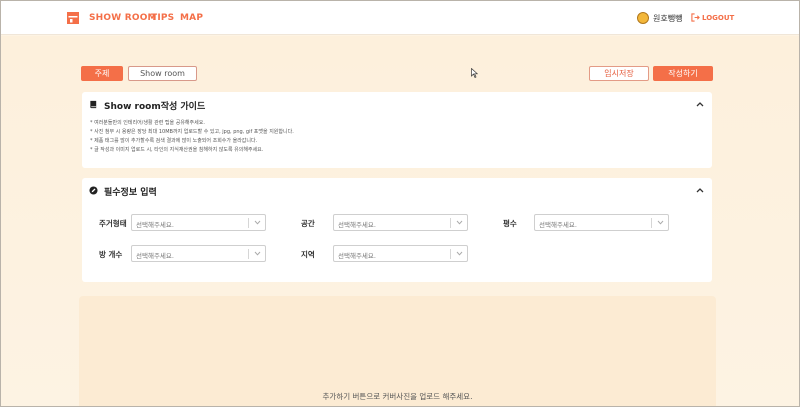  I want to click on upload-hint: 추가하기 버튼으로 커버사진을 업로드 해주세요., so click(397, 396).